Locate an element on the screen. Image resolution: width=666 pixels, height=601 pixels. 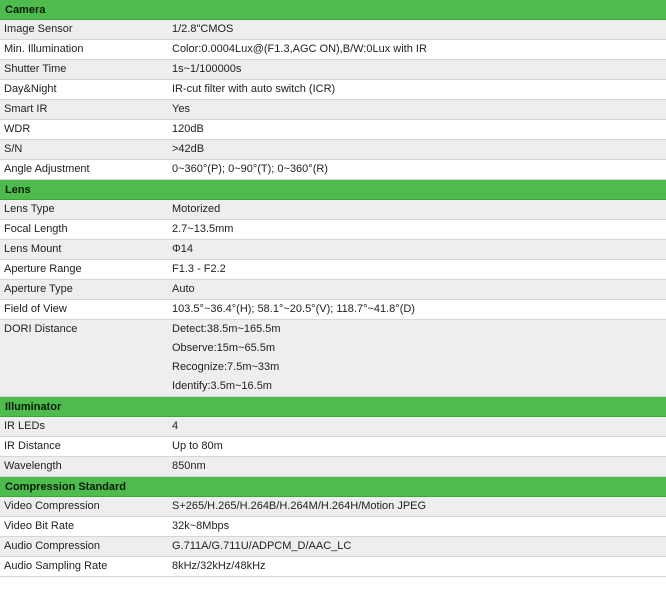
spec-key-text: Lens Type is located at coordinates (29, 209).